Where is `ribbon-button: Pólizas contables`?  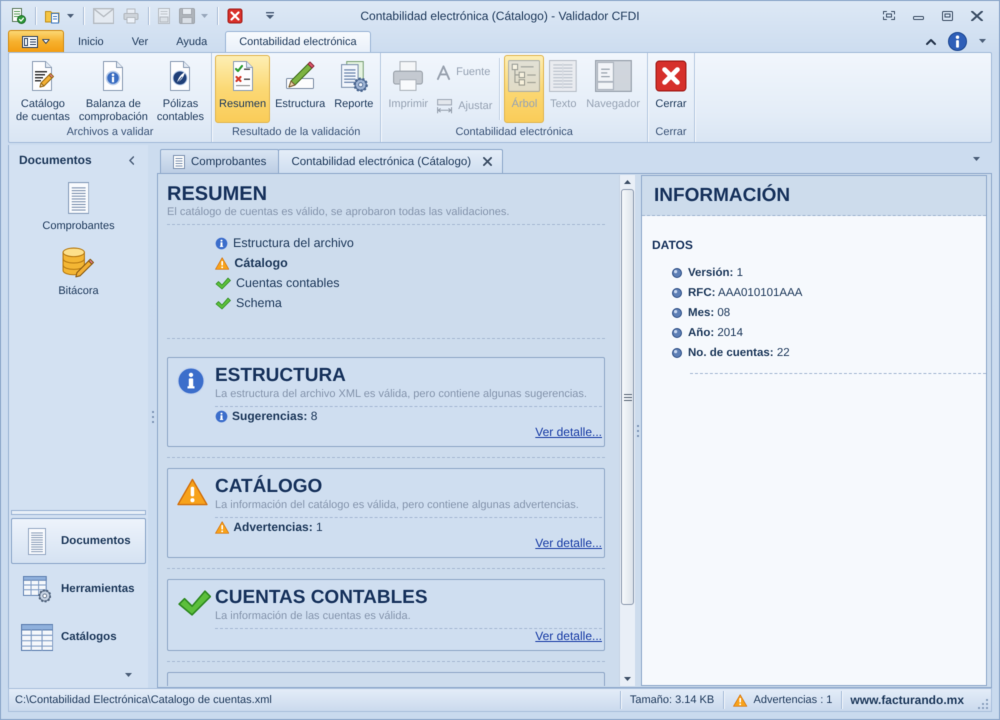
ribbon-button: Pólizas contables is located at coordinates (180, 89).